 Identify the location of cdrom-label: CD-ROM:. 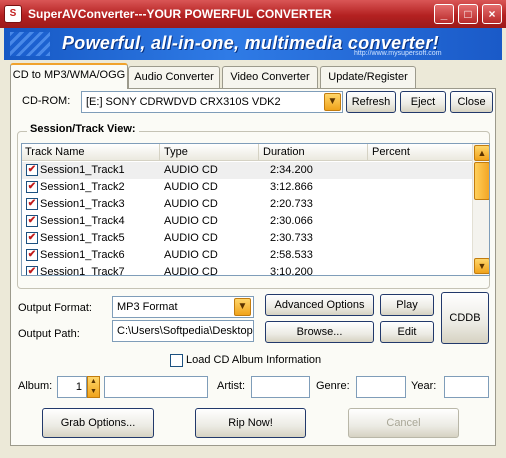
(46, 101).